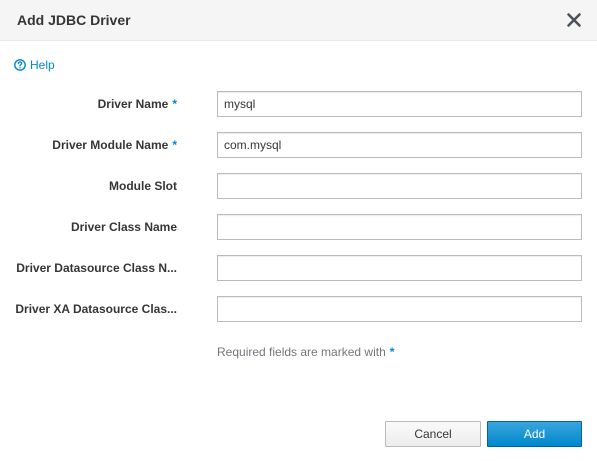  I want to click on cancel-button: Cancel, so click(433, 434).